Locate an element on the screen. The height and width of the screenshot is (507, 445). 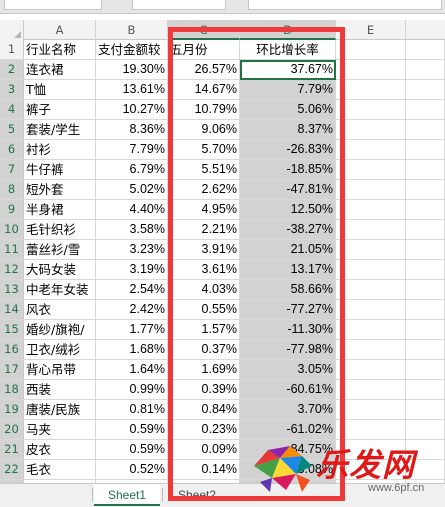
payment-share-cell: 0.81% is located at coordinates (132, 410).